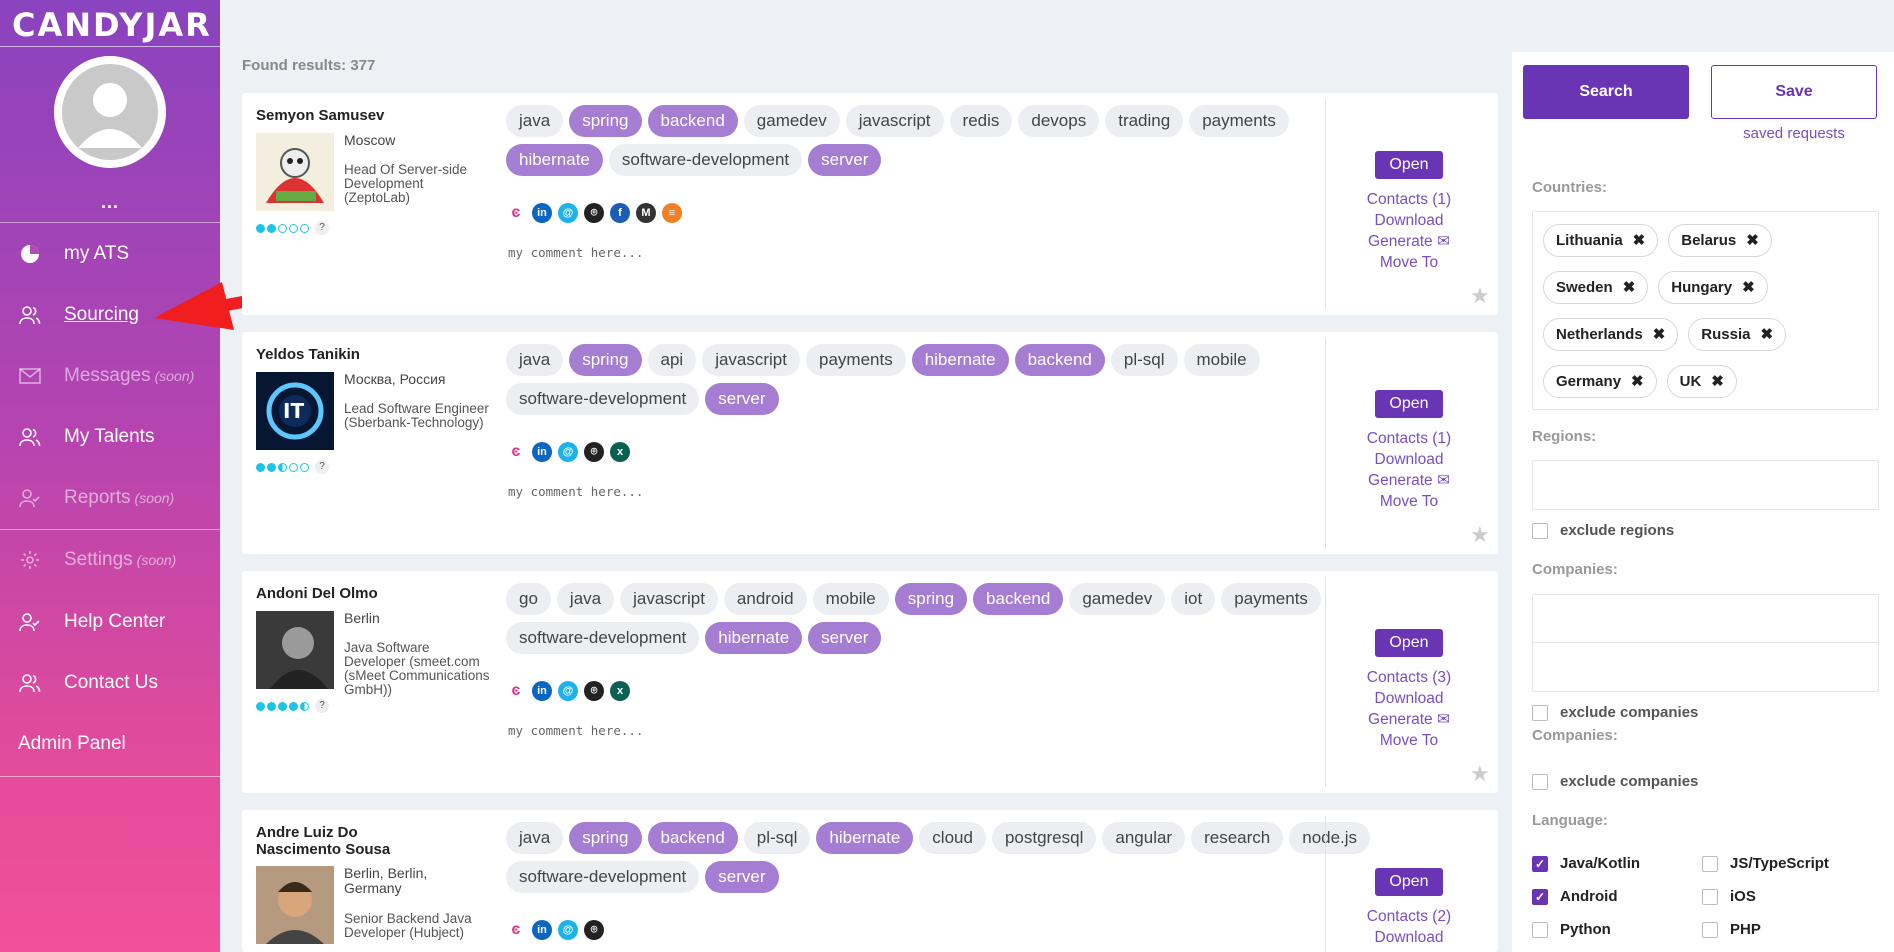 The image size is (1894, 952). What do you see at coordinates (1193, 599) in the screenshot?
I see `tag: iot` at bounding box center [1193, 599].